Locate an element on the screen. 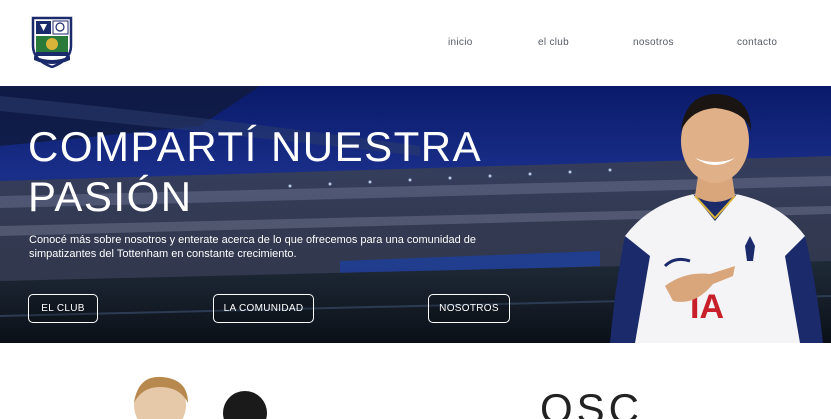 Image resolution: width=831 pixels, height=419 pixels. members-photo is located at coordinates (200, 397).